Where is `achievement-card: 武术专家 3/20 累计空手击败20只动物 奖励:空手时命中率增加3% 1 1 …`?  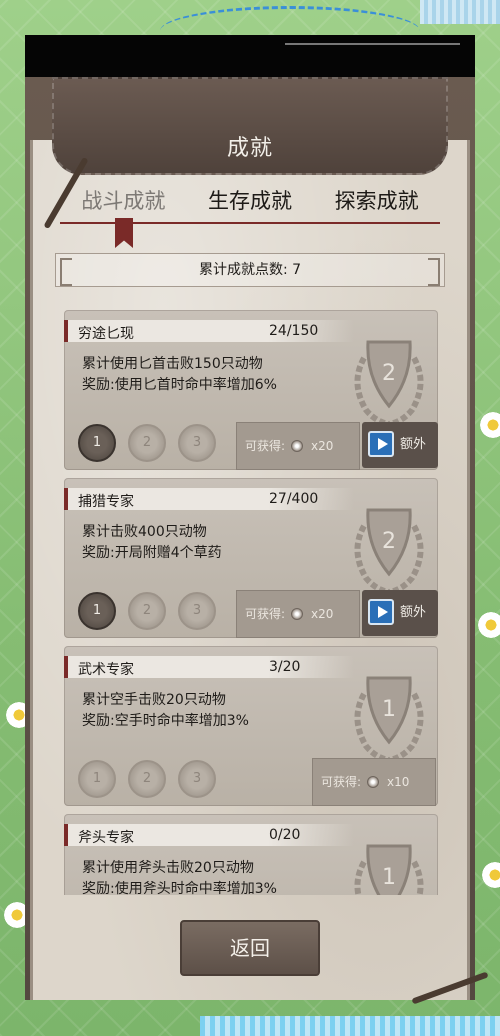
achievement-card: 武术专家 3/20 累计空手击败20只动物 奖励:空手时命中率增加3% 1 1 … is located at coordinates (251, 726).